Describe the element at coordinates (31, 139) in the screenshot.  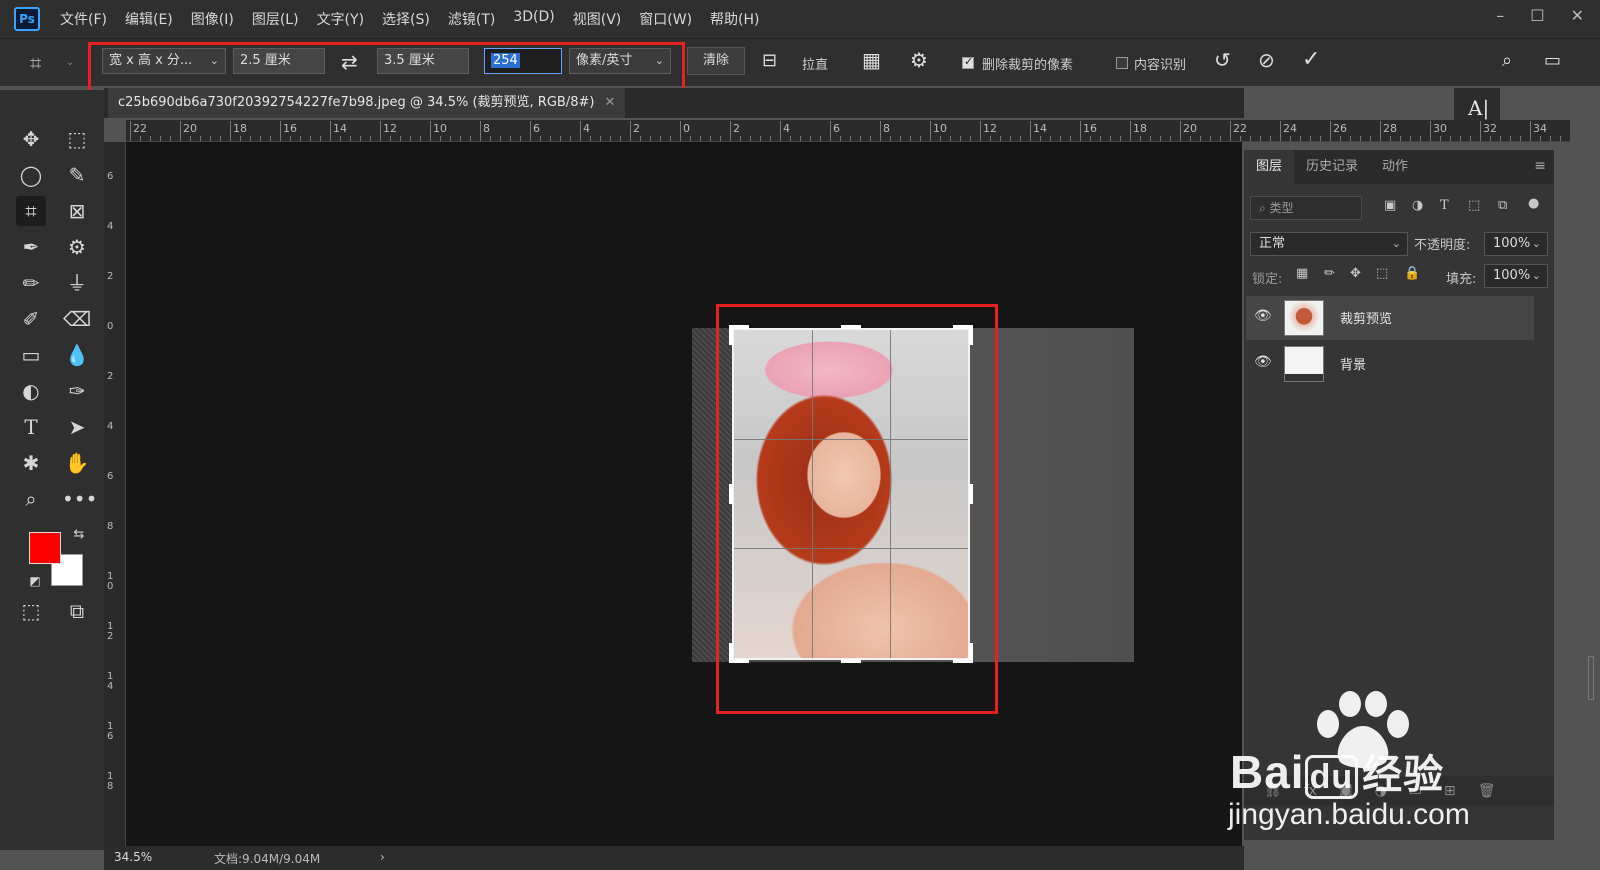
I see `move-tool-icon: ✥` at that location.